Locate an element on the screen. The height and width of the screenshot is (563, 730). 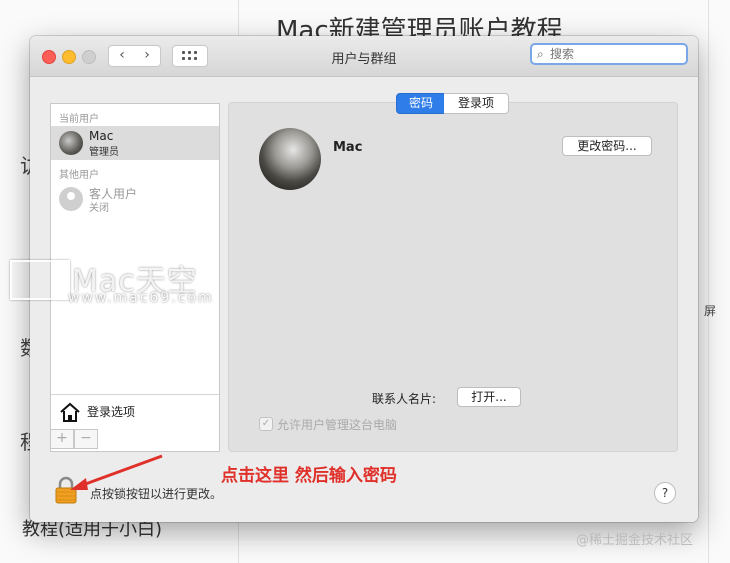
search-box: ⌕ is located at coordinates (609, 54).